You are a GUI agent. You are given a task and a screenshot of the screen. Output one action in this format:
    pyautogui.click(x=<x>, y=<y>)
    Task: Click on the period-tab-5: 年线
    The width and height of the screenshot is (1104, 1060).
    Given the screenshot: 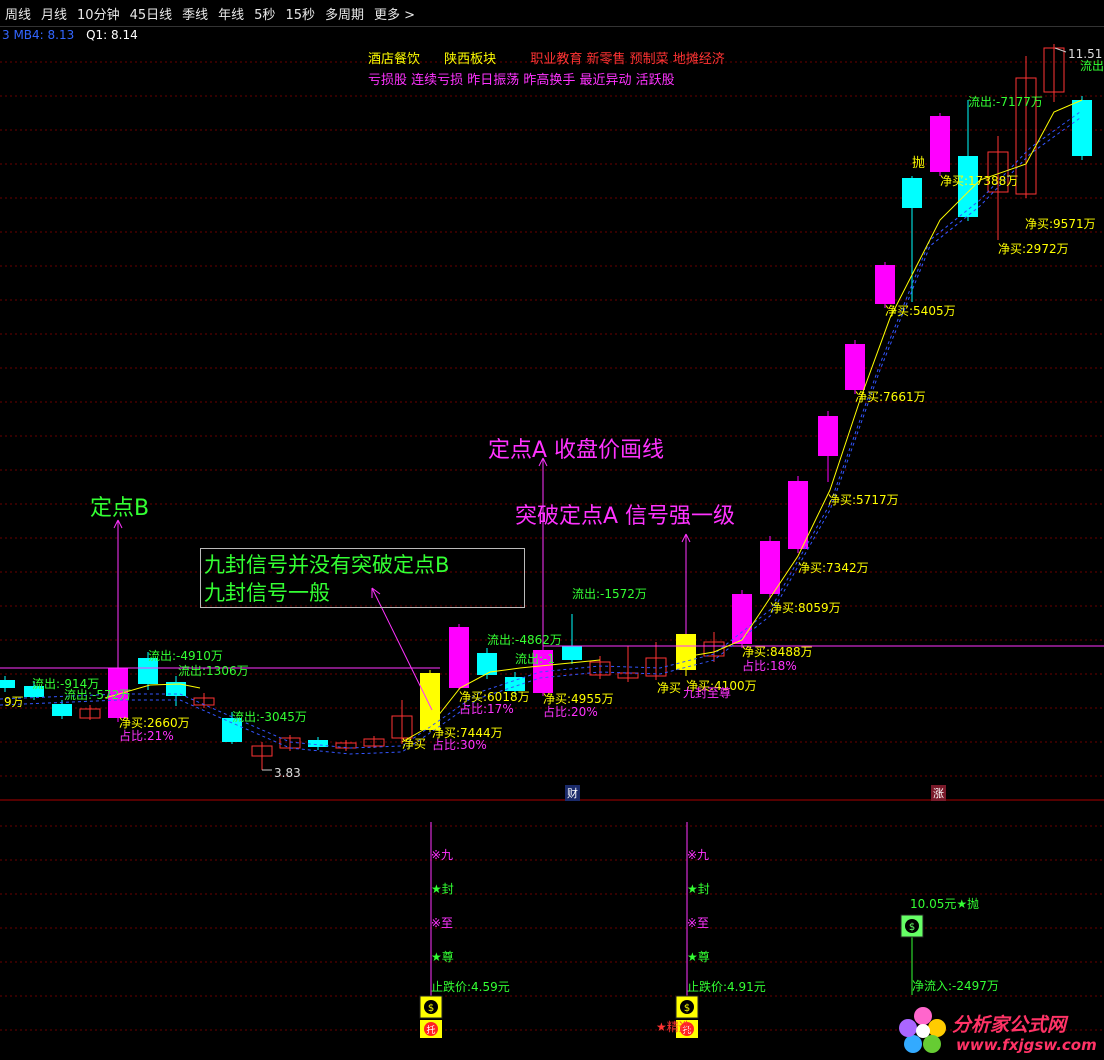 What is the action you would take?
    pyautogui.click(x=231, y=13)
    